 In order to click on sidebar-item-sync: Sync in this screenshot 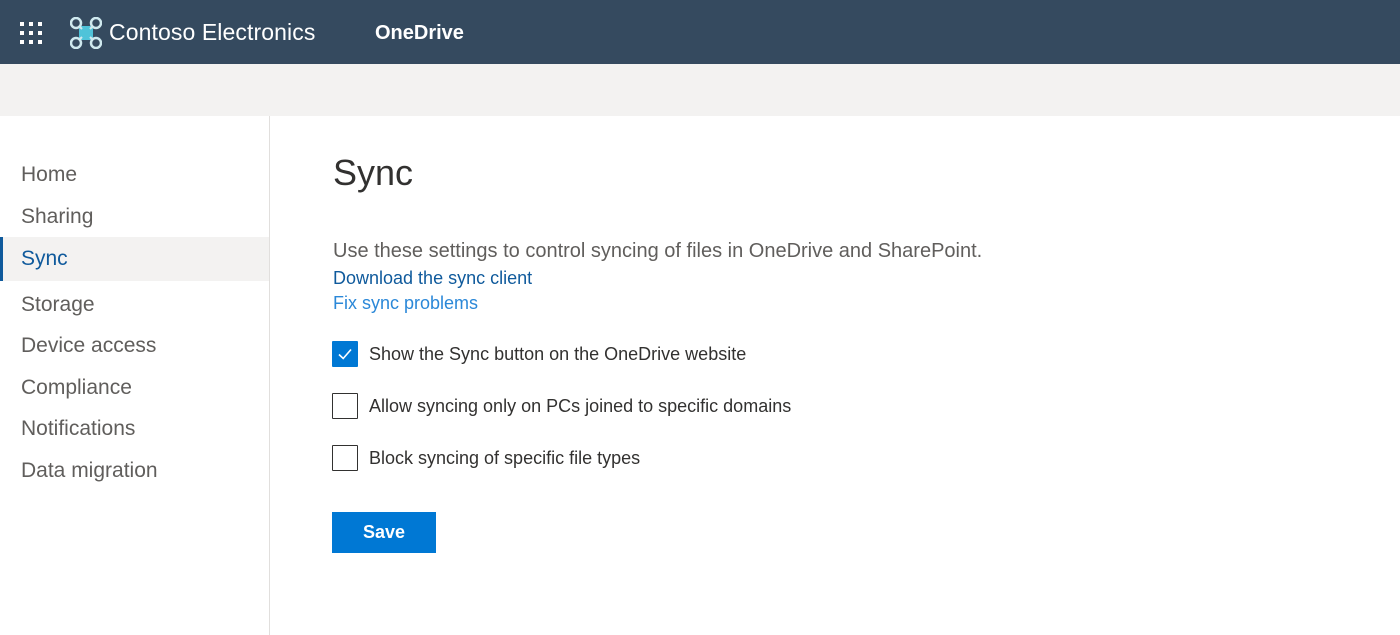, I will do `click(134, 259)`.